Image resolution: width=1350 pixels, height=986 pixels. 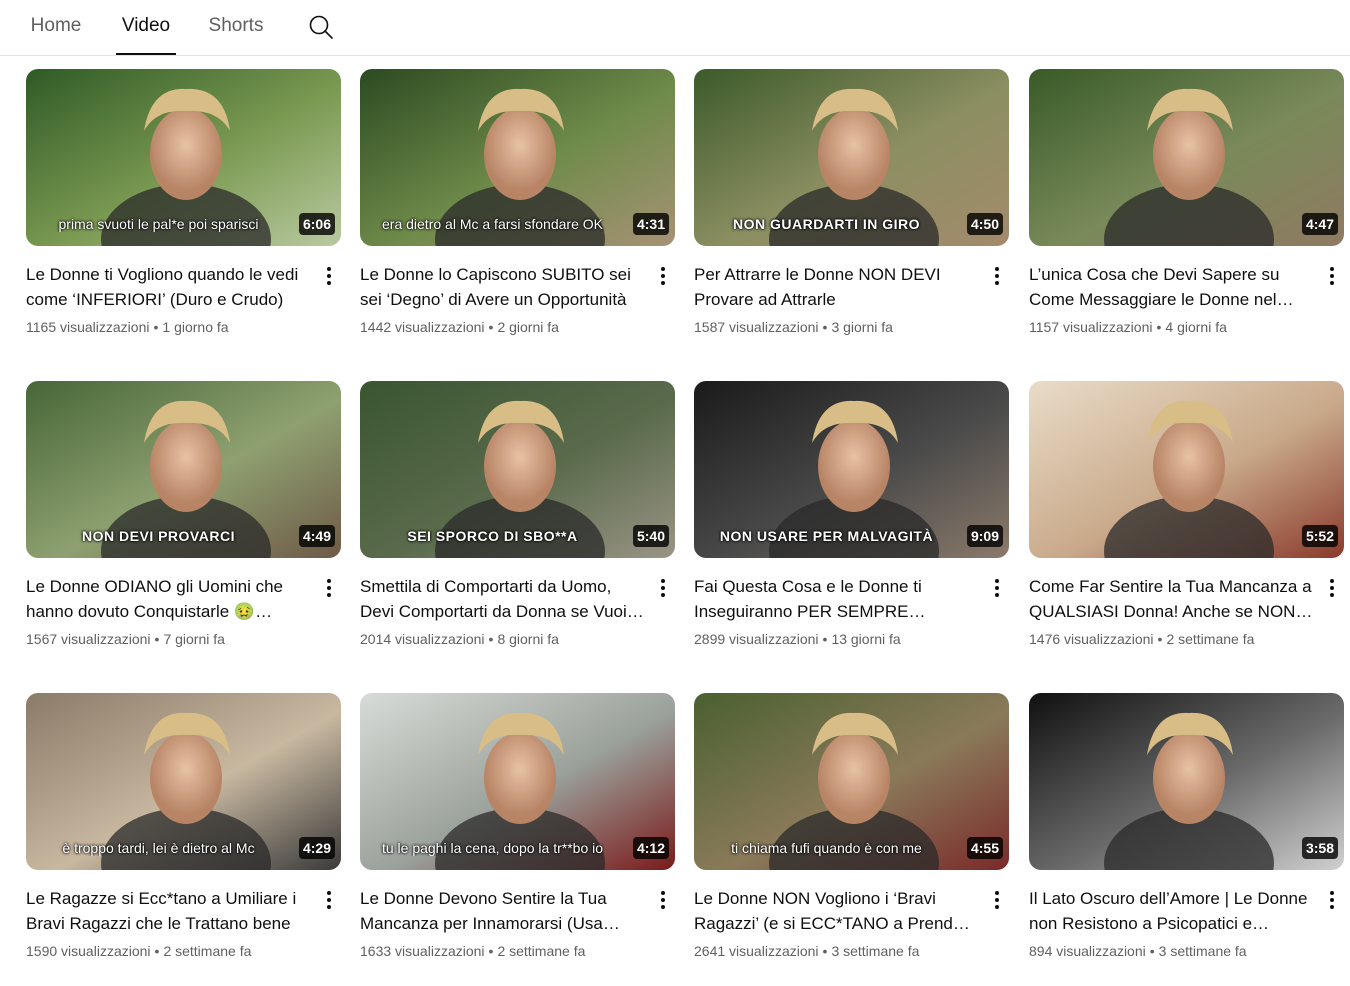 I want to click on view-count: 2641 visualizzazioni, so click(x=756, y=951).